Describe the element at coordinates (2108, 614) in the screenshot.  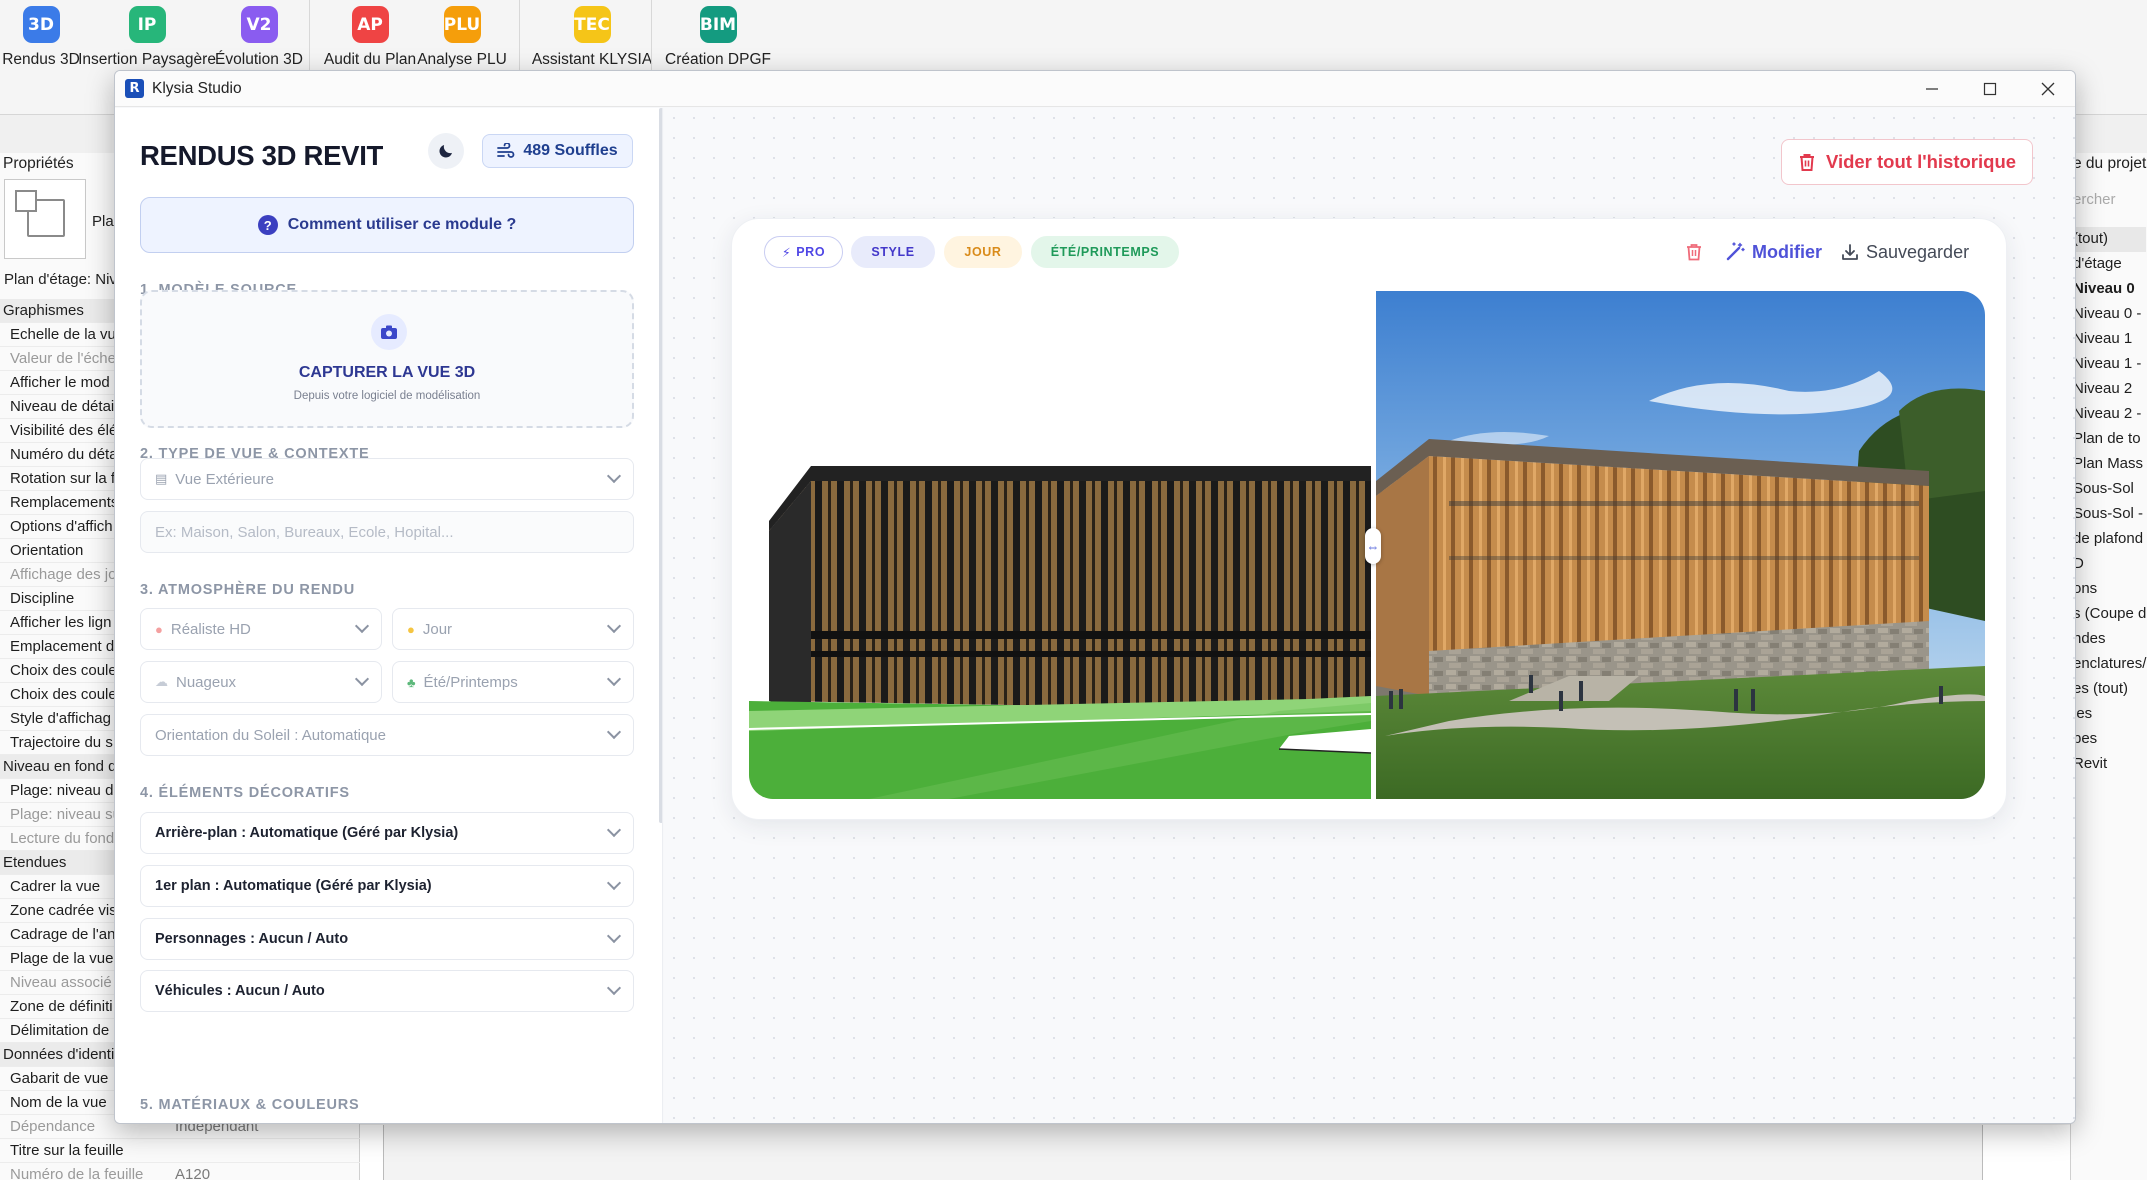
I see `browser-tree-item: s (Coupe d` at that location.